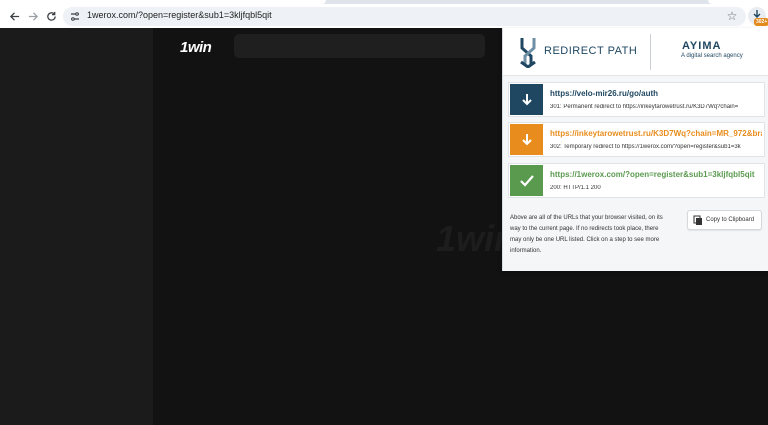 This screenshot has height=425, width=768. What do you see at coordinates (604, 93) in the screenshot?
I see `step-url: https://velo-mir26.ru/go/auth` at bounding box center [604, 93].